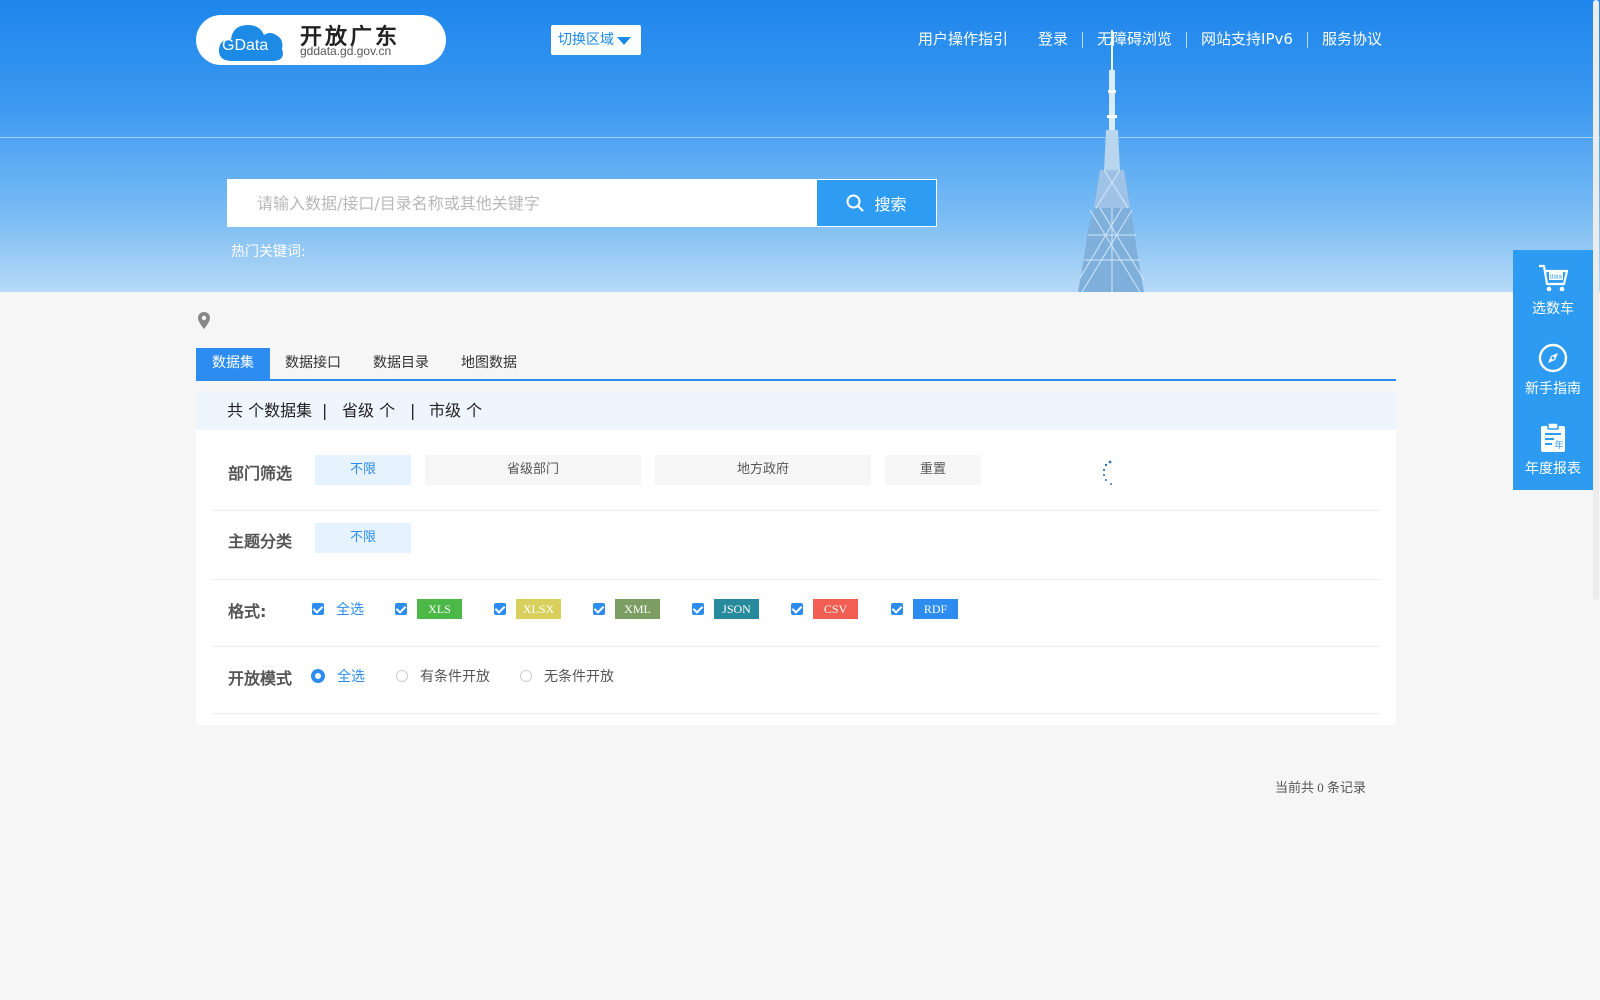 Image resolution: width=1600 pixels, height=1000 pixels. What do you see at coordinates (456, 410) in the screenshot?
I see `summary-city: 市级 个` at bounding box center [456, 410].